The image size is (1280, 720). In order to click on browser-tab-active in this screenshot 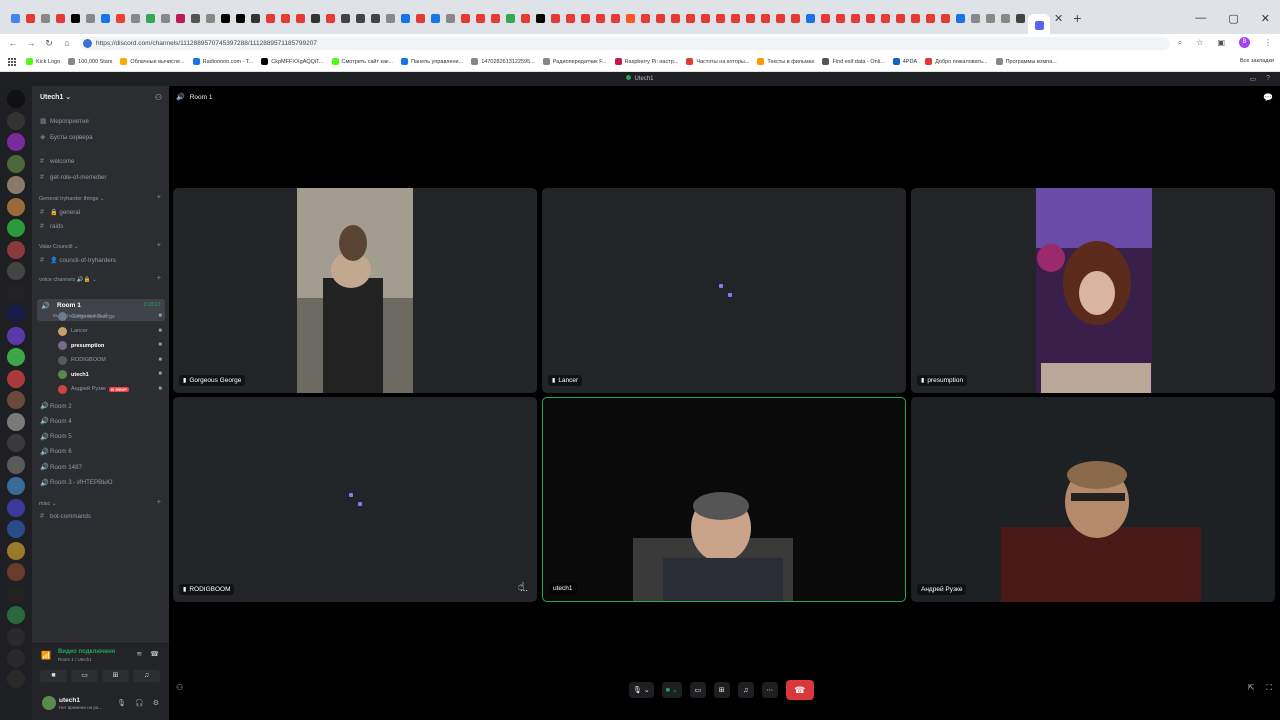, I will do `click(1039, 25)`.